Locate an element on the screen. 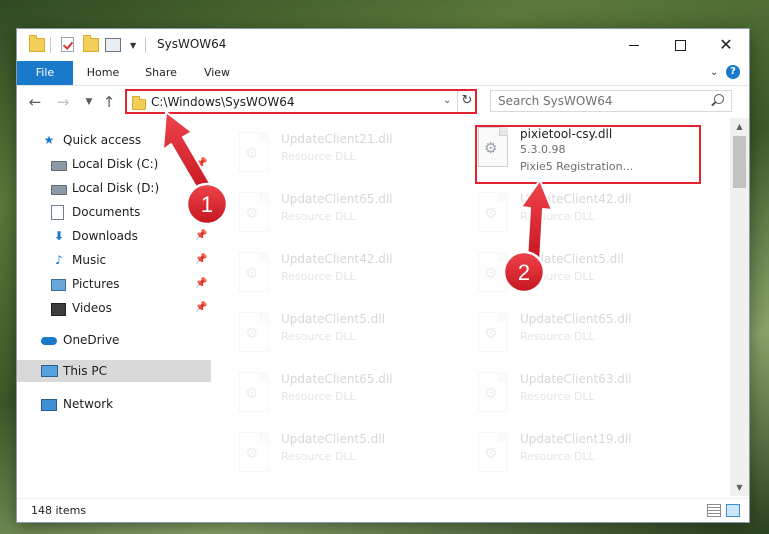 The image size is (769, 534). details-view-icon is located at coordinates (714, 510).